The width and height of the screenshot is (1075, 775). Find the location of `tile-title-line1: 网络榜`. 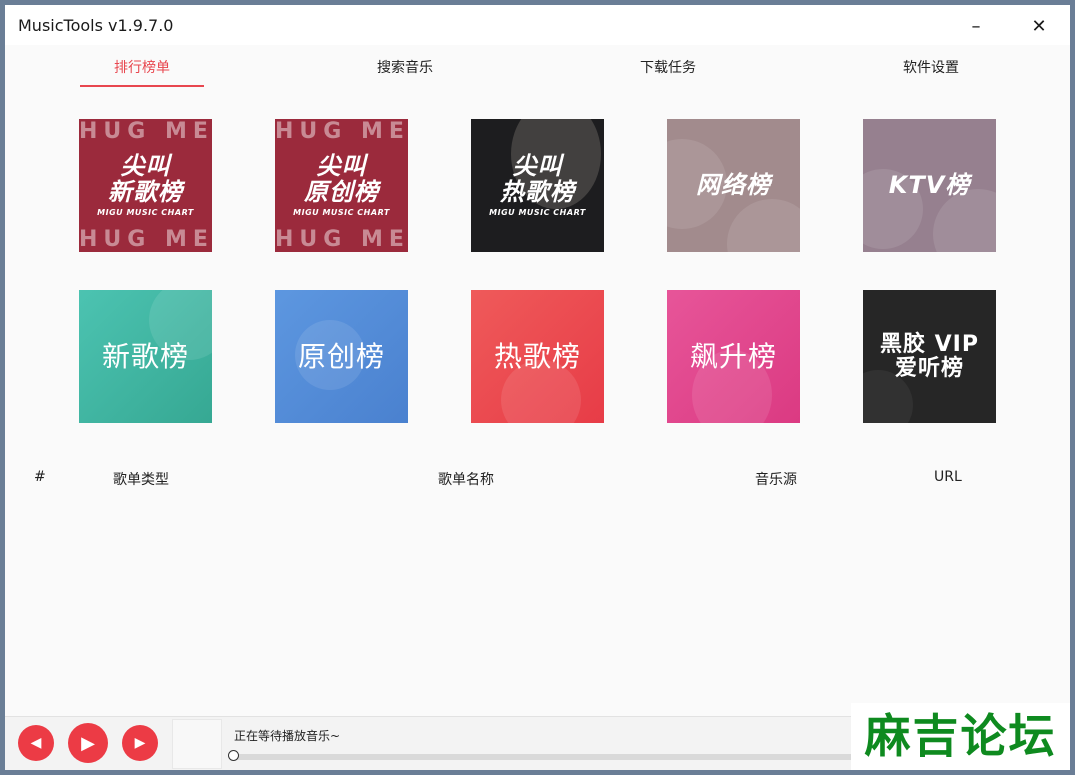

tile-title-line1: 网络榜 is located at coordinates (733, 184).